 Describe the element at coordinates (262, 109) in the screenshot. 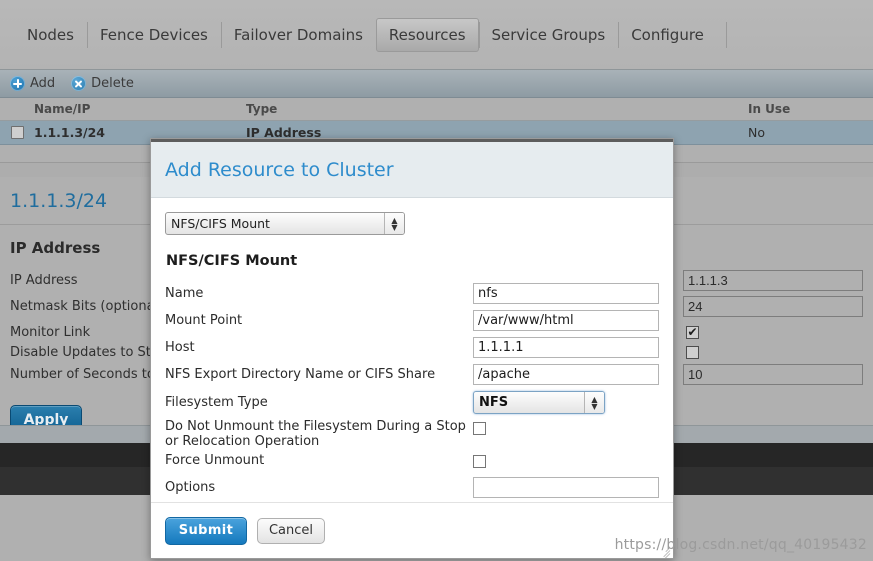

I see `column-header-type: Type` at that location.